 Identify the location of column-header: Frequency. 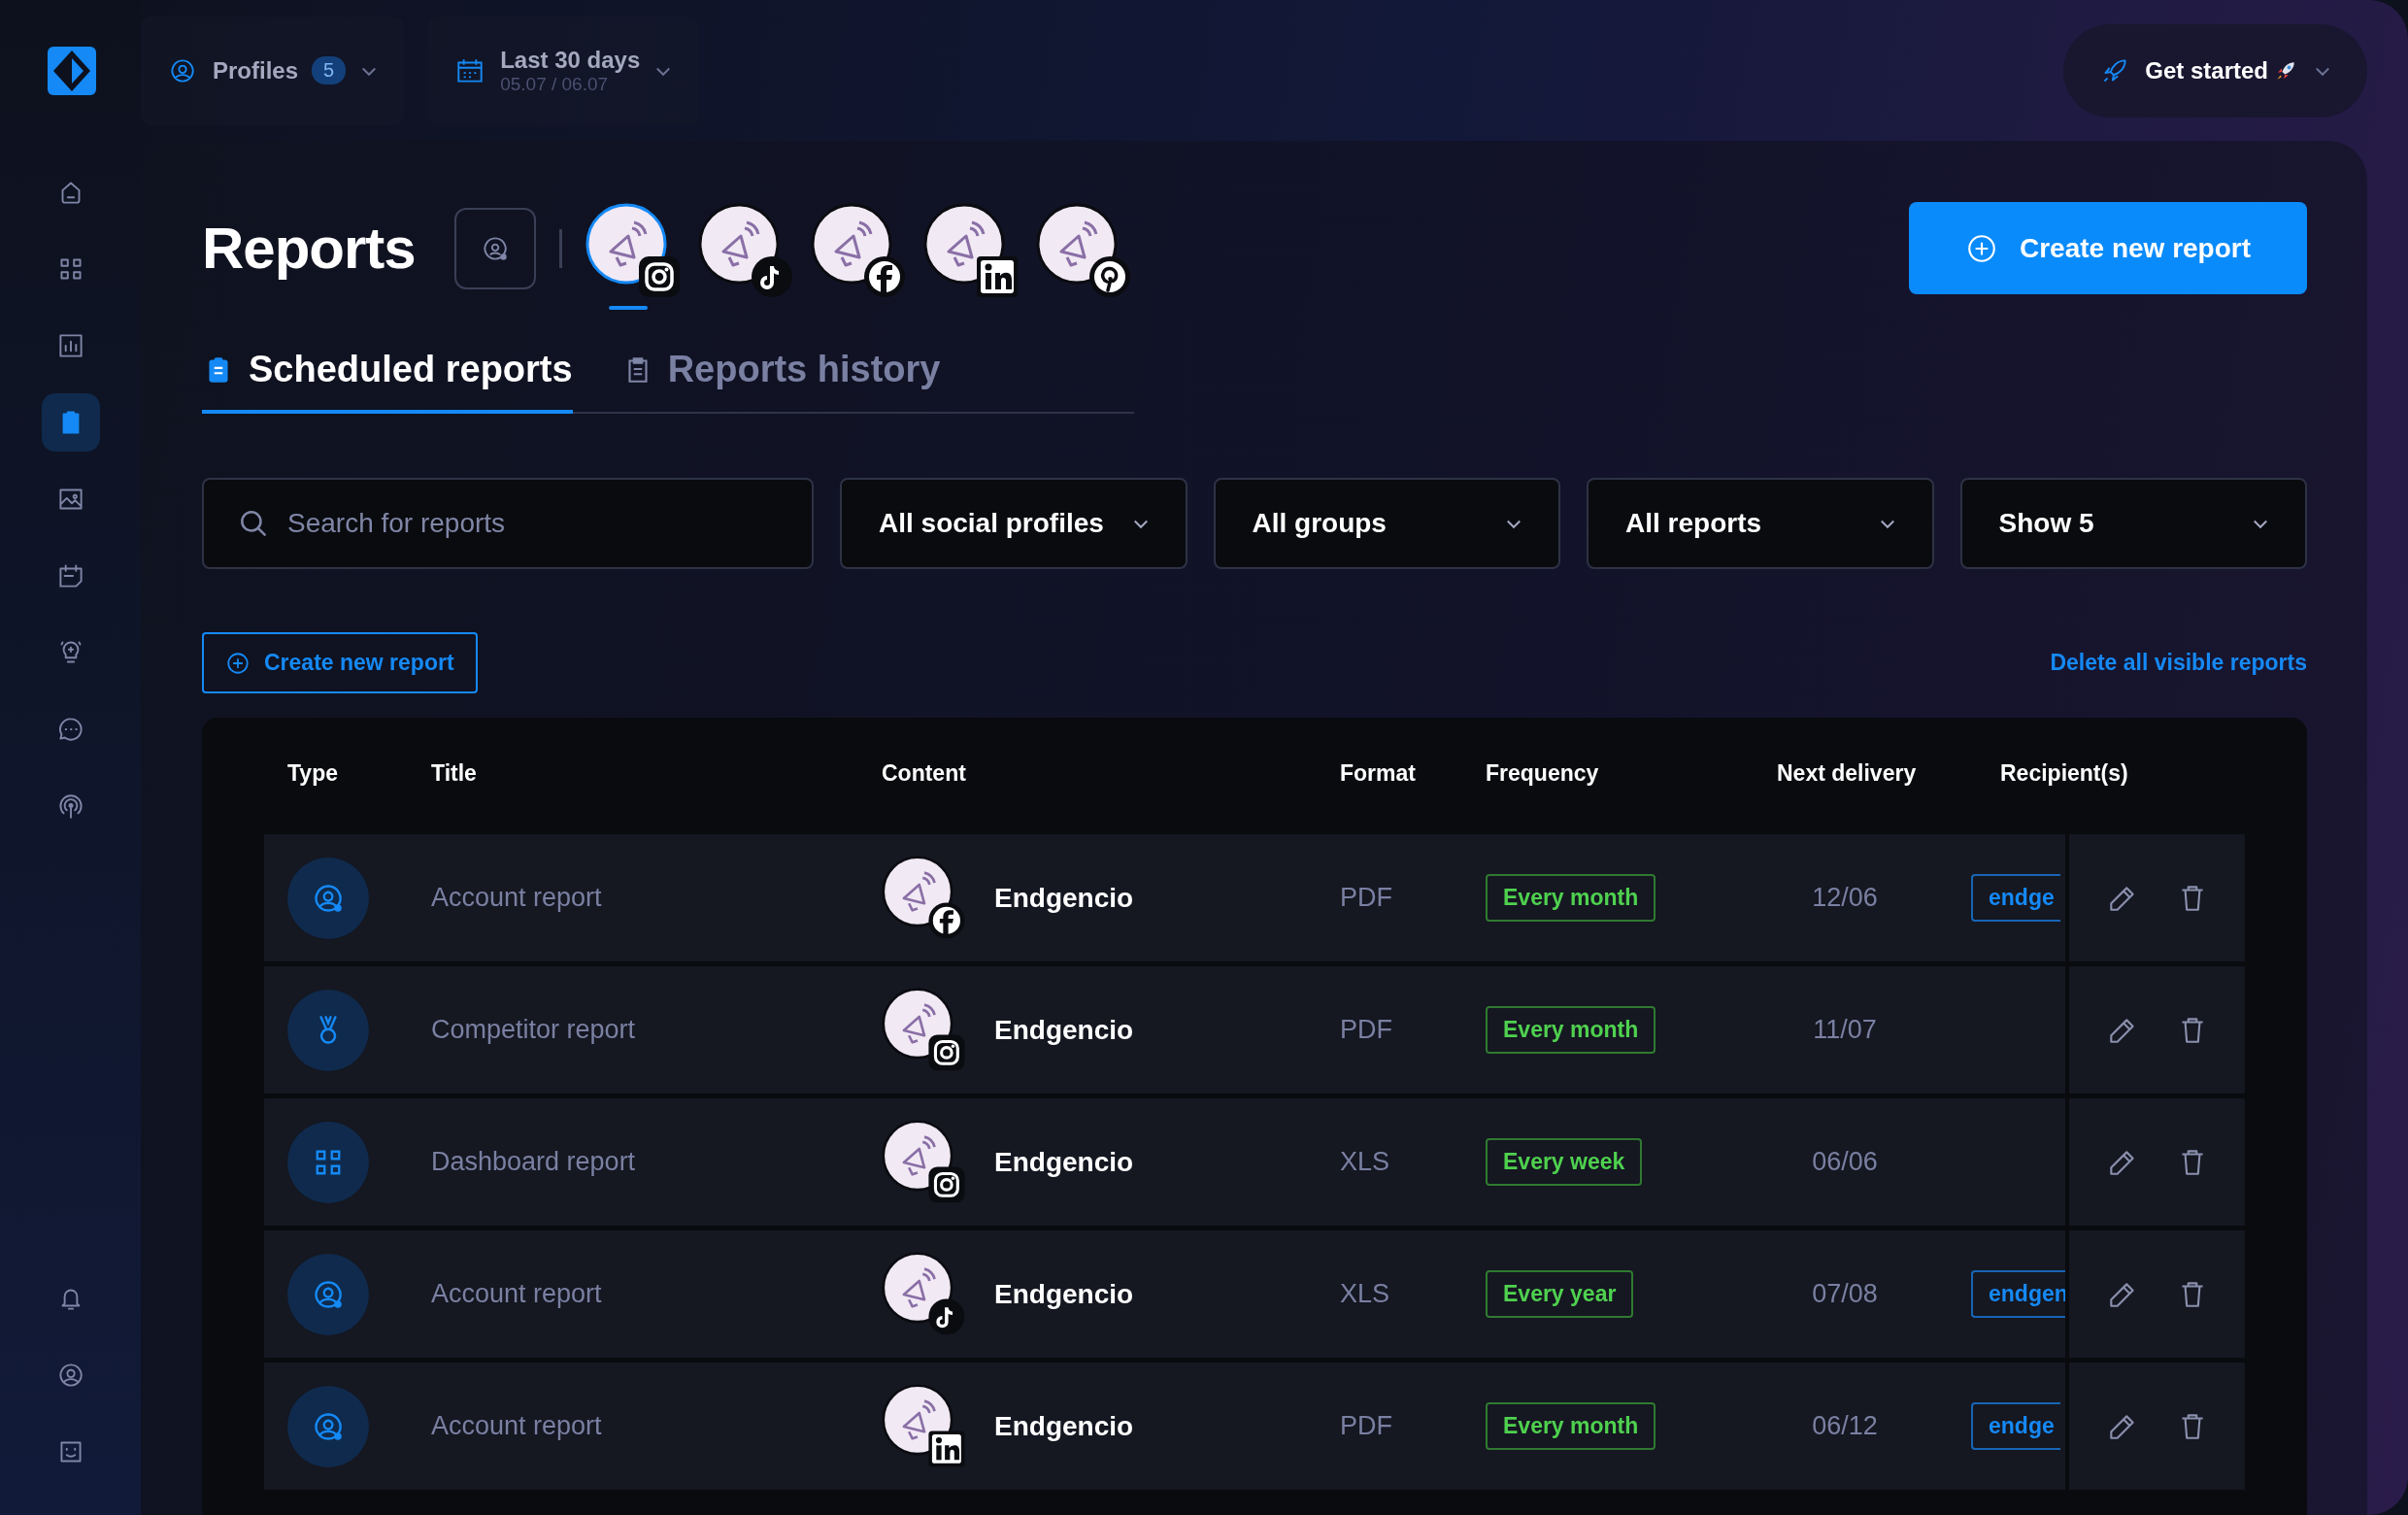
(1543, 773).